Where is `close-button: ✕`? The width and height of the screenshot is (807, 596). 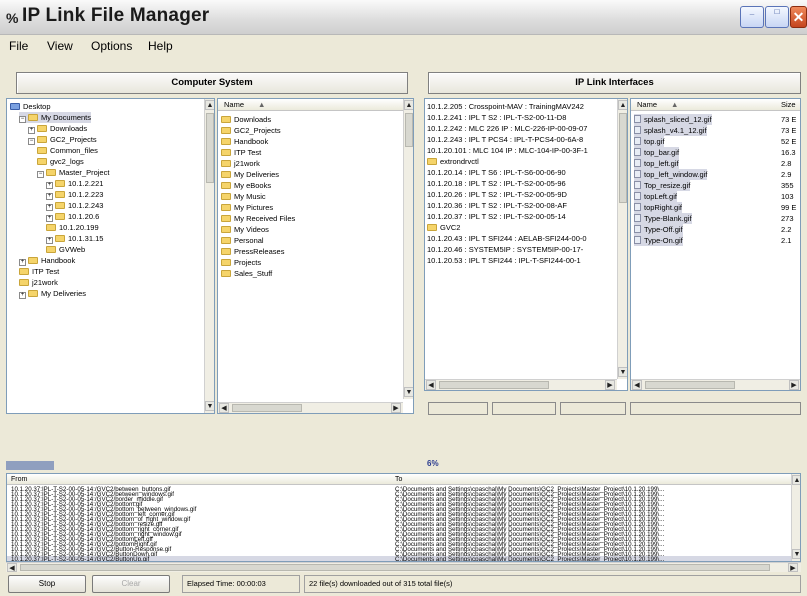 close-button: ✕ is located at coordinates (798, 17).